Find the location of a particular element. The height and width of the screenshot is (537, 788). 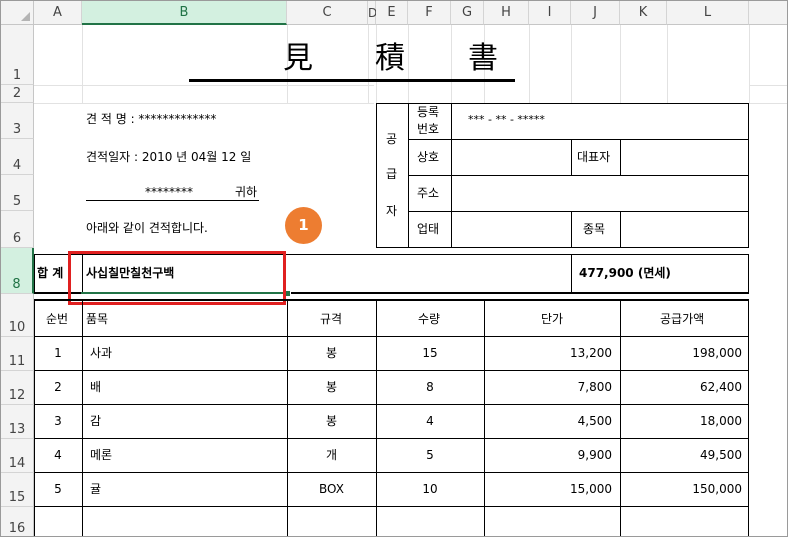

table-row-2-item: 배 is located at coordinates (95, 387).